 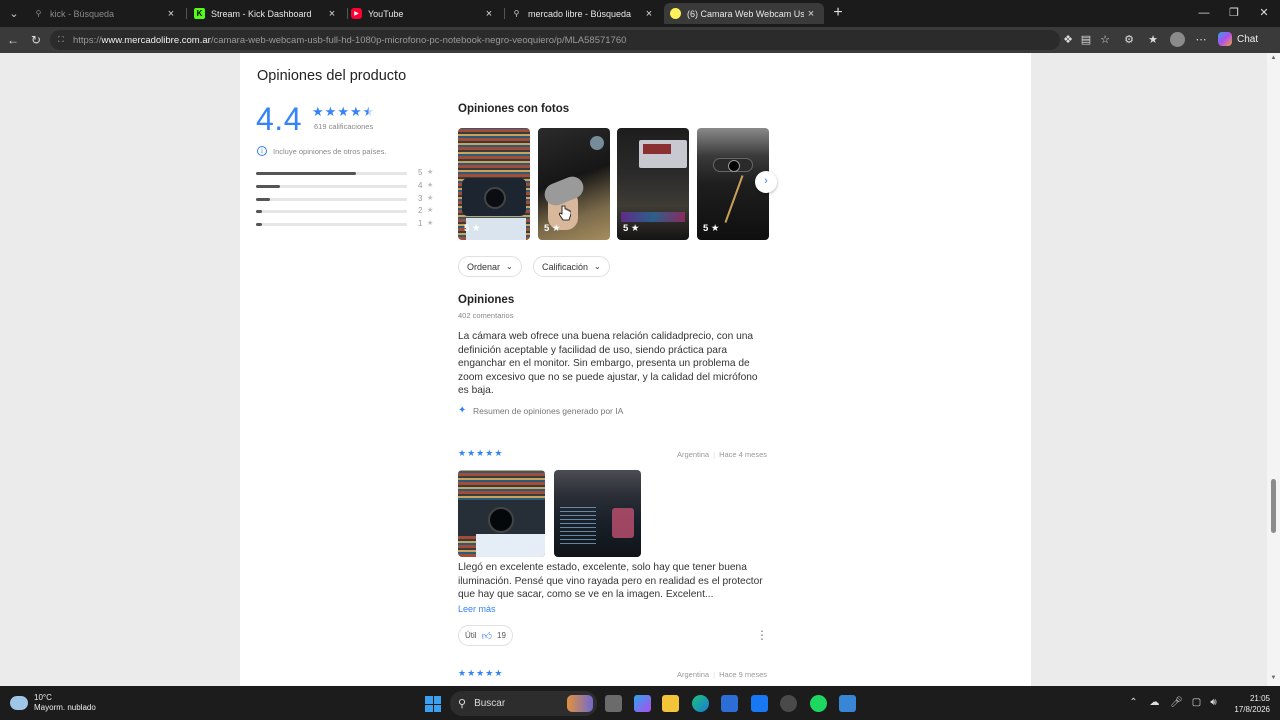 I want to click on maximize-window-button: ❐, so click(x=1234, y=13).